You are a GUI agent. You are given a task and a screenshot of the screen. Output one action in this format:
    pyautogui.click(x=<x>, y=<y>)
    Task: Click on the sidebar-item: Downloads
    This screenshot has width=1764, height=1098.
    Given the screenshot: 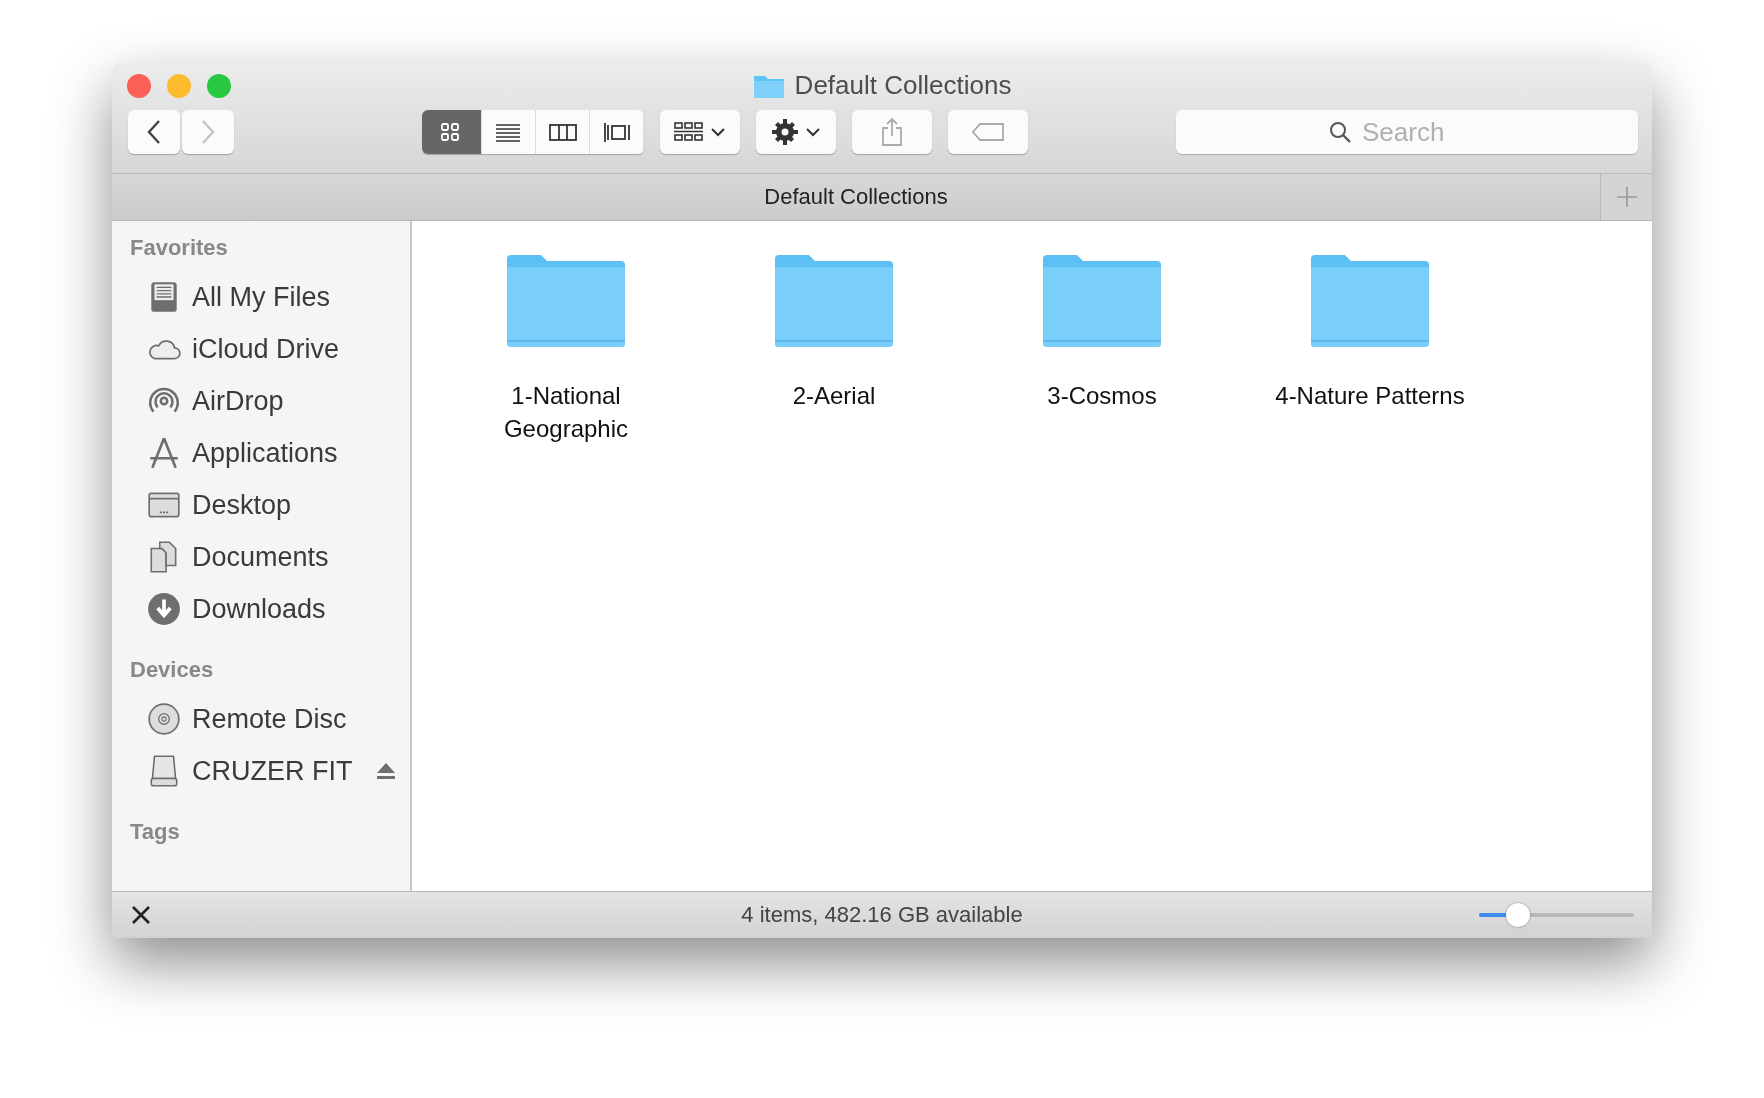 What is the action you would take?
    pyautogui.click(x=270, y=609)
    